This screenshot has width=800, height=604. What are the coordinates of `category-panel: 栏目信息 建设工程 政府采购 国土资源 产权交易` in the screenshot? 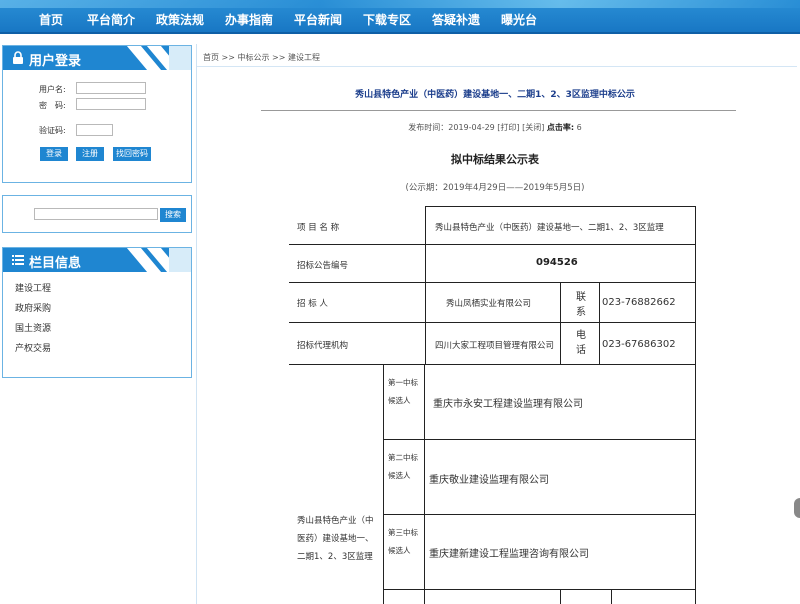 It's located at (97, 312).